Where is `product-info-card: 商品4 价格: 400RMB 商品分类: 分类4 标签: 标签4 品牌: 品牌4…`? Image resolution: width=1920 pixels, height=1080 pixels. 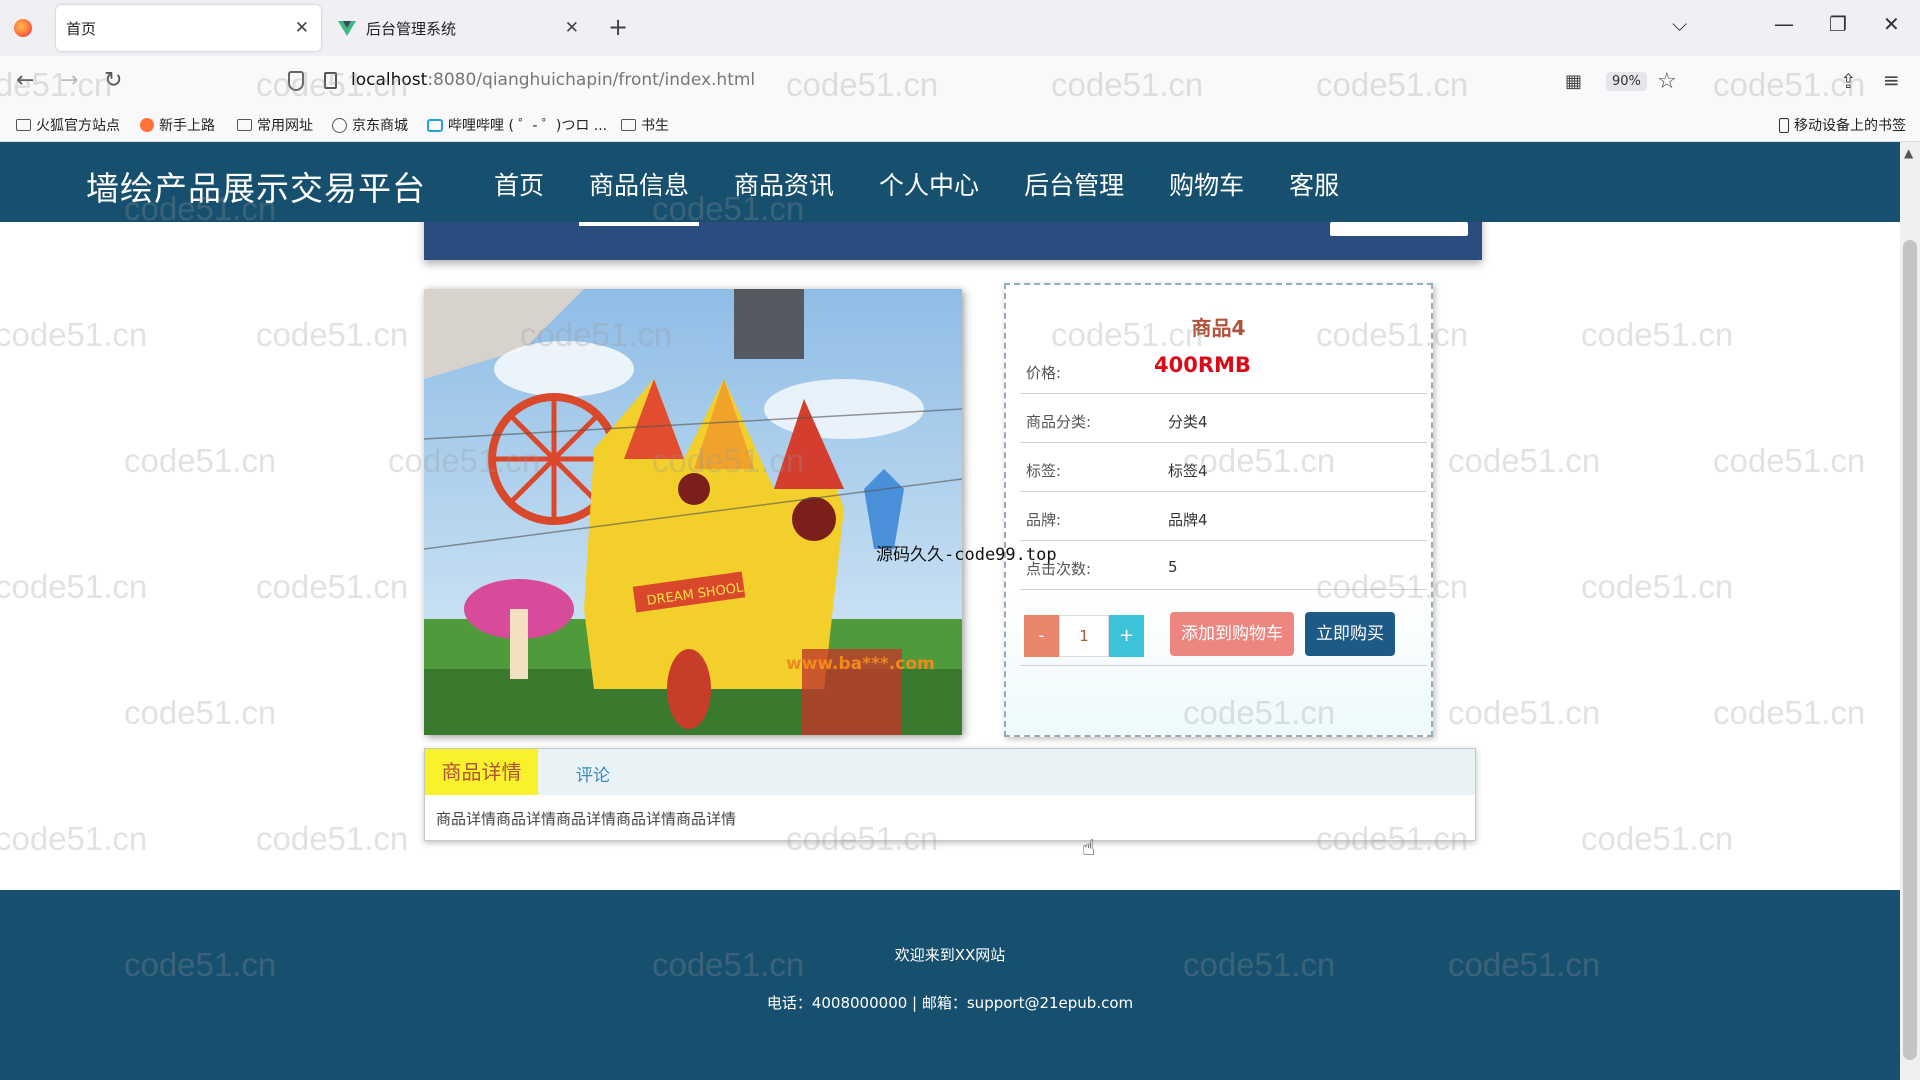 product-info-card: 商品4 价格: 400RMB 商品分类: 分类4 标签: 标签4 品牌: 品牌4… is located at coordinates (1218, 510).